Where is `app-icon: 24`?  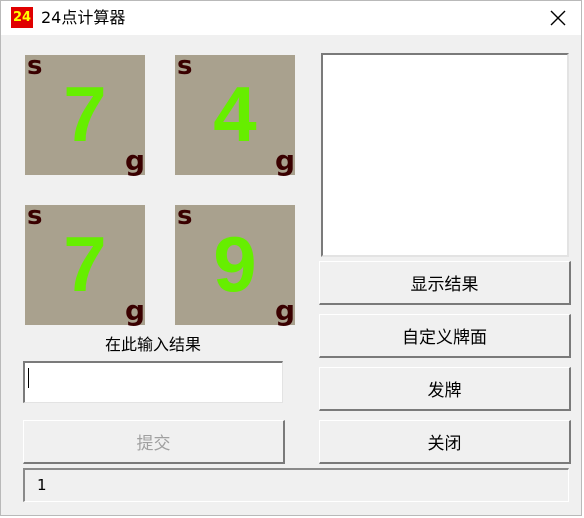
app-icon: 24 is located at coordinates (22, 17).